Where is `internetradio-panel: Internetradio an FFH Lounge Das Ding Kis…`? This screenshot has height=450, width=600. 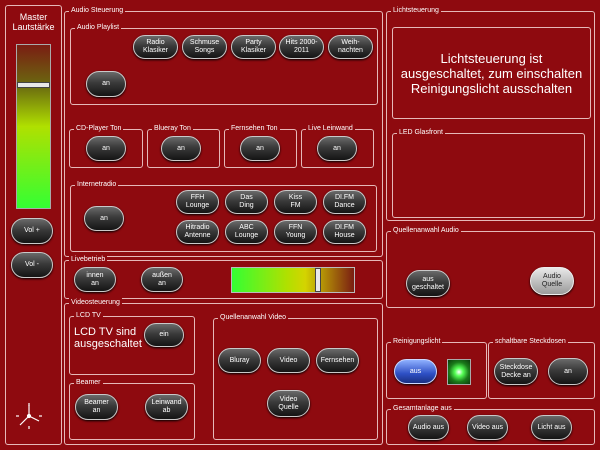
internetradio-panel: Internetradio an FFH Lounge Das Ding Kis… is located at coordinates (223, 215).